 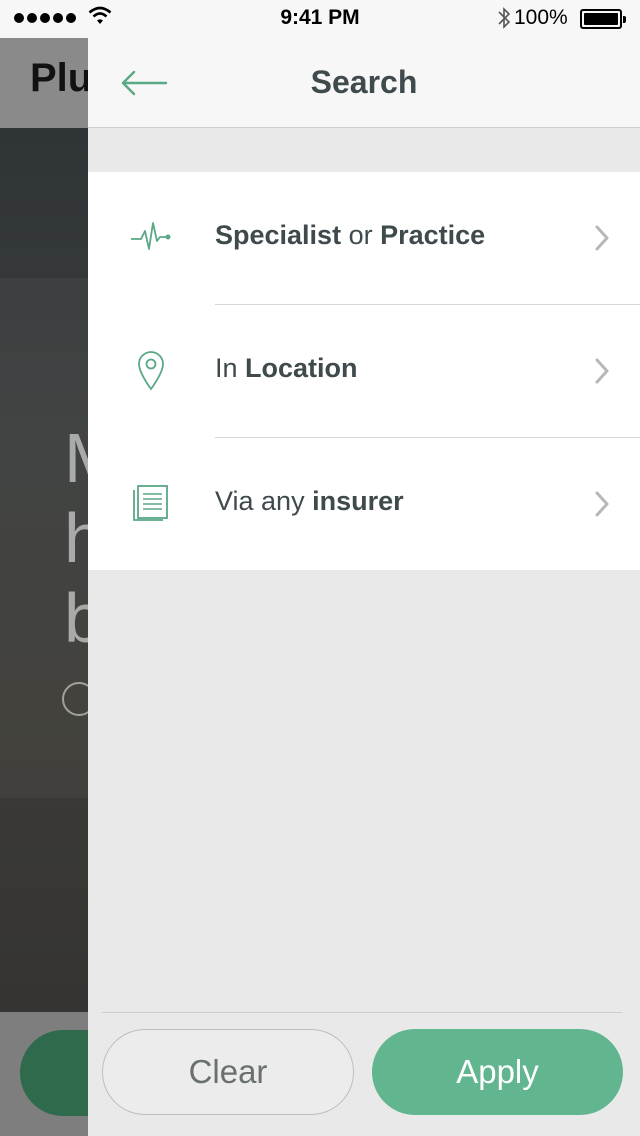 I want to click on drawer-title: Search, so click(x=364, y=82).